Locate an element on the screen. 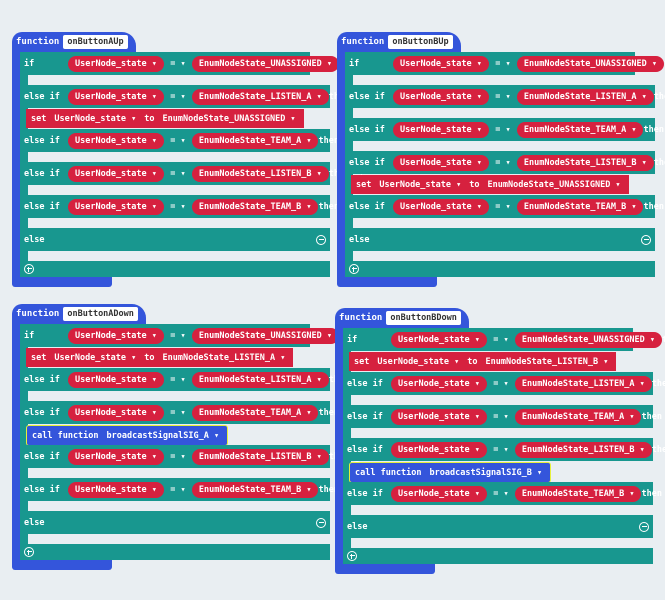  function-name-field: onButtonAUp is located at coordinates (95, 42).